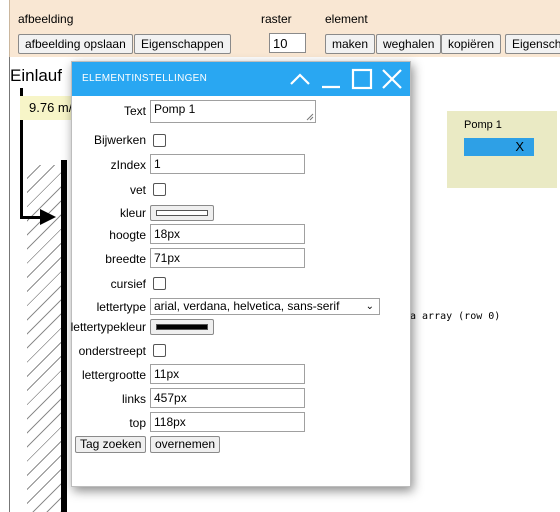 Image resolution: width=560 pixels, height=512 pixels. I want to click on lettergrootte-field, so click(227, 374).